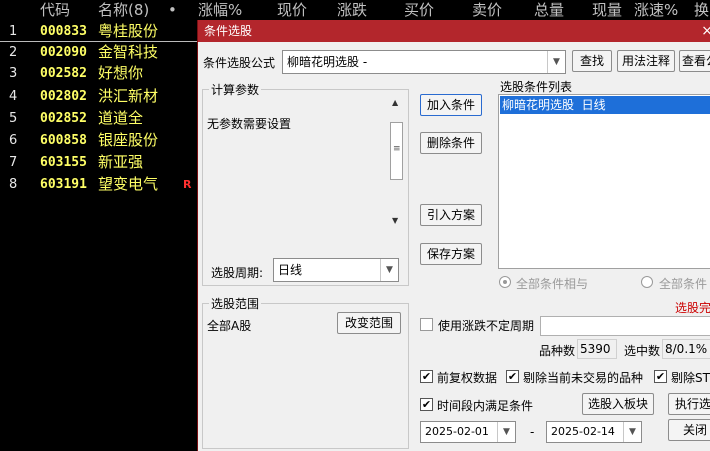 Image resolution: width=710 pixels, height=451 pixels. Describe the element at coordinates (451, 254) in the screenshot. I see `save-plan-button: 保存方案` at that location.